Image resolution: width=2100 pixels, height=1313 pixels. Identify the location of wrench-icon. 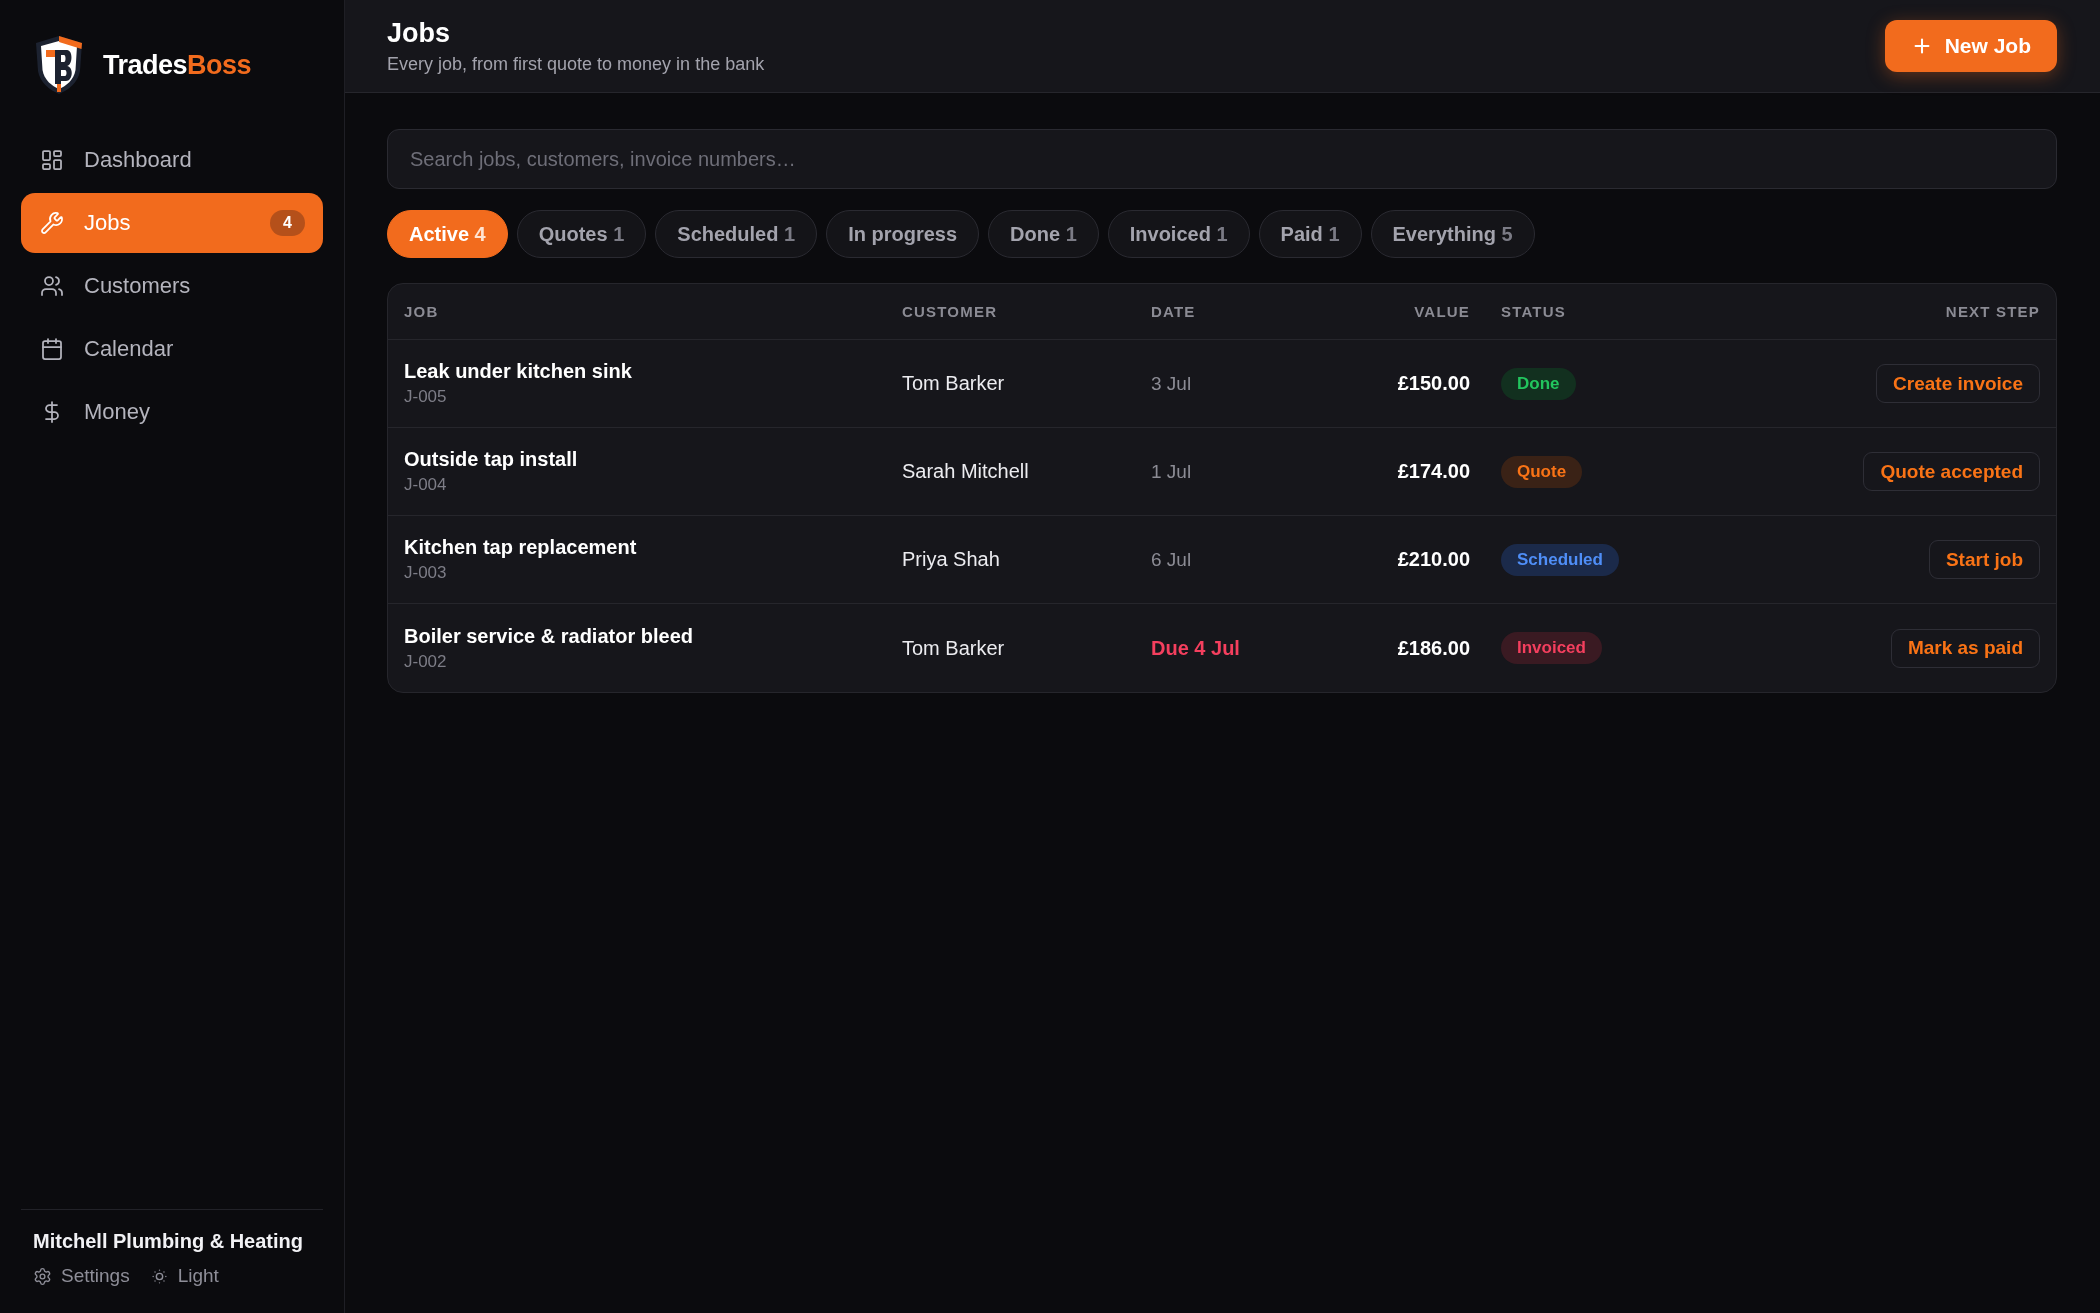
(52, 223).